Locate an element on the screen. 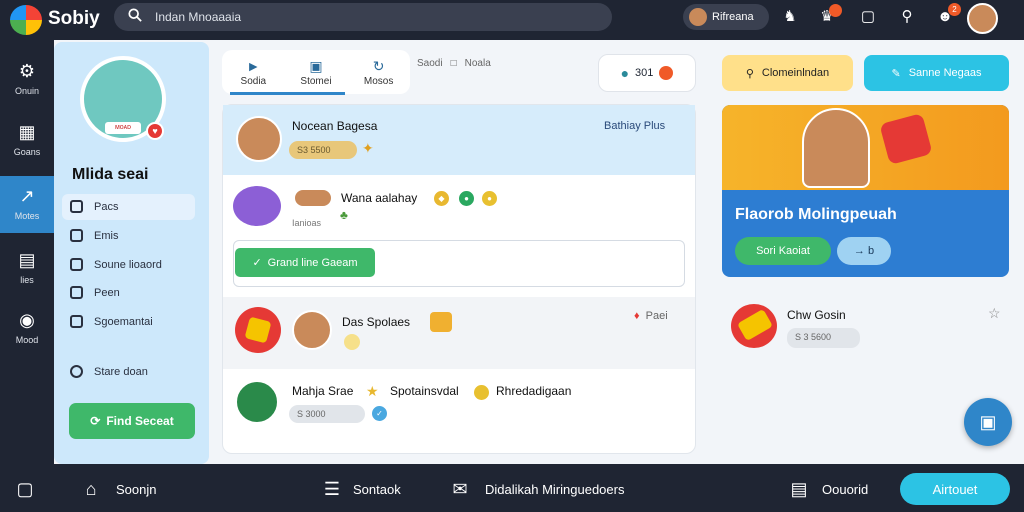 The width and height of the screenshot is (1024, 512). floating-action-button: ▣ is located at coordinates (988, 422).